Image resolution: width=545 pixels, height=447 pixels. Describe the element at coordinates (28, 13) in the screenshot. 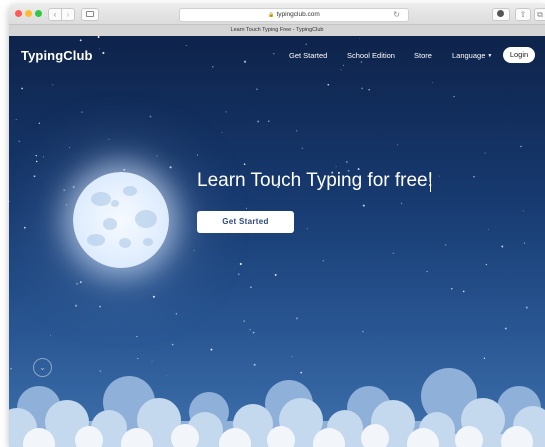

I see `minimize-window-button` at that location.